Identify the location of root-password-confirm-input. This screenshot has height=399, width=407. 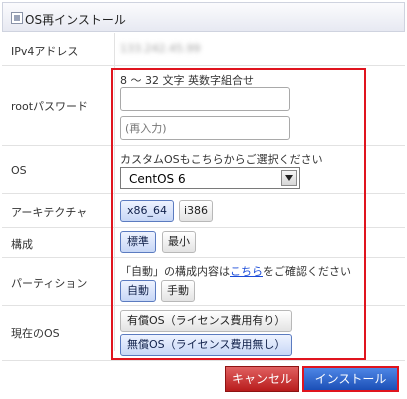
(205, 128).